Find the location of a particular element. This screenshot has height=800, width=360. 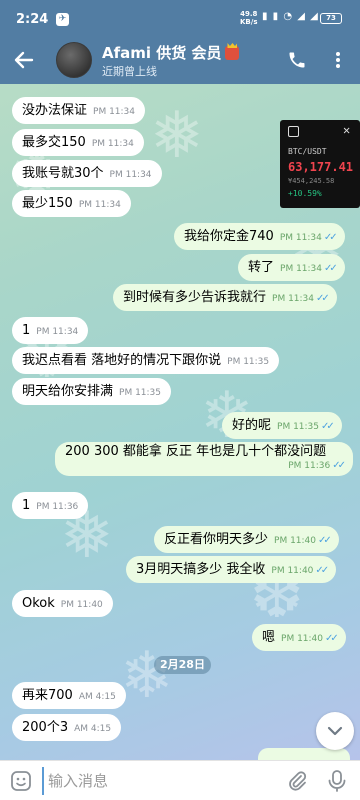

attach-icon is located at coordinates (297, 781).